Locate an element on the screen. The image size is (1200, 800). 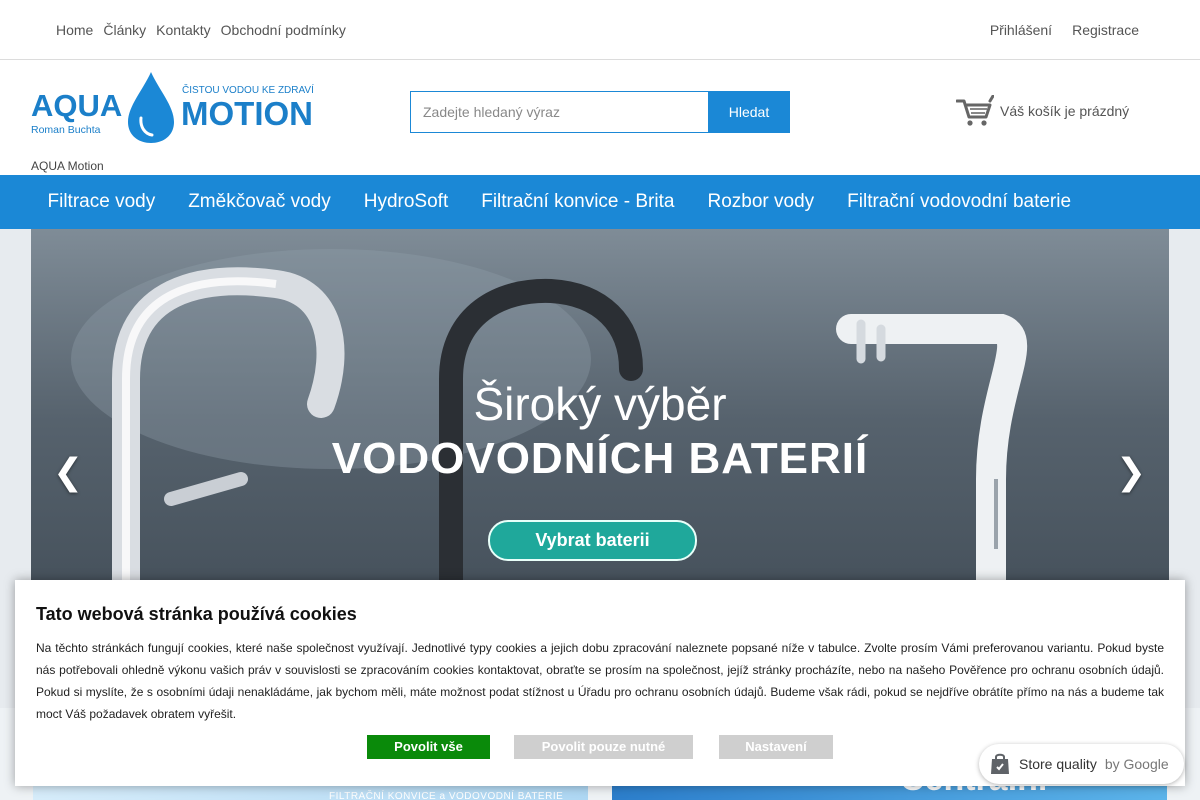
logo-caption: AQUA Motion is located at coordinates (67, 166).